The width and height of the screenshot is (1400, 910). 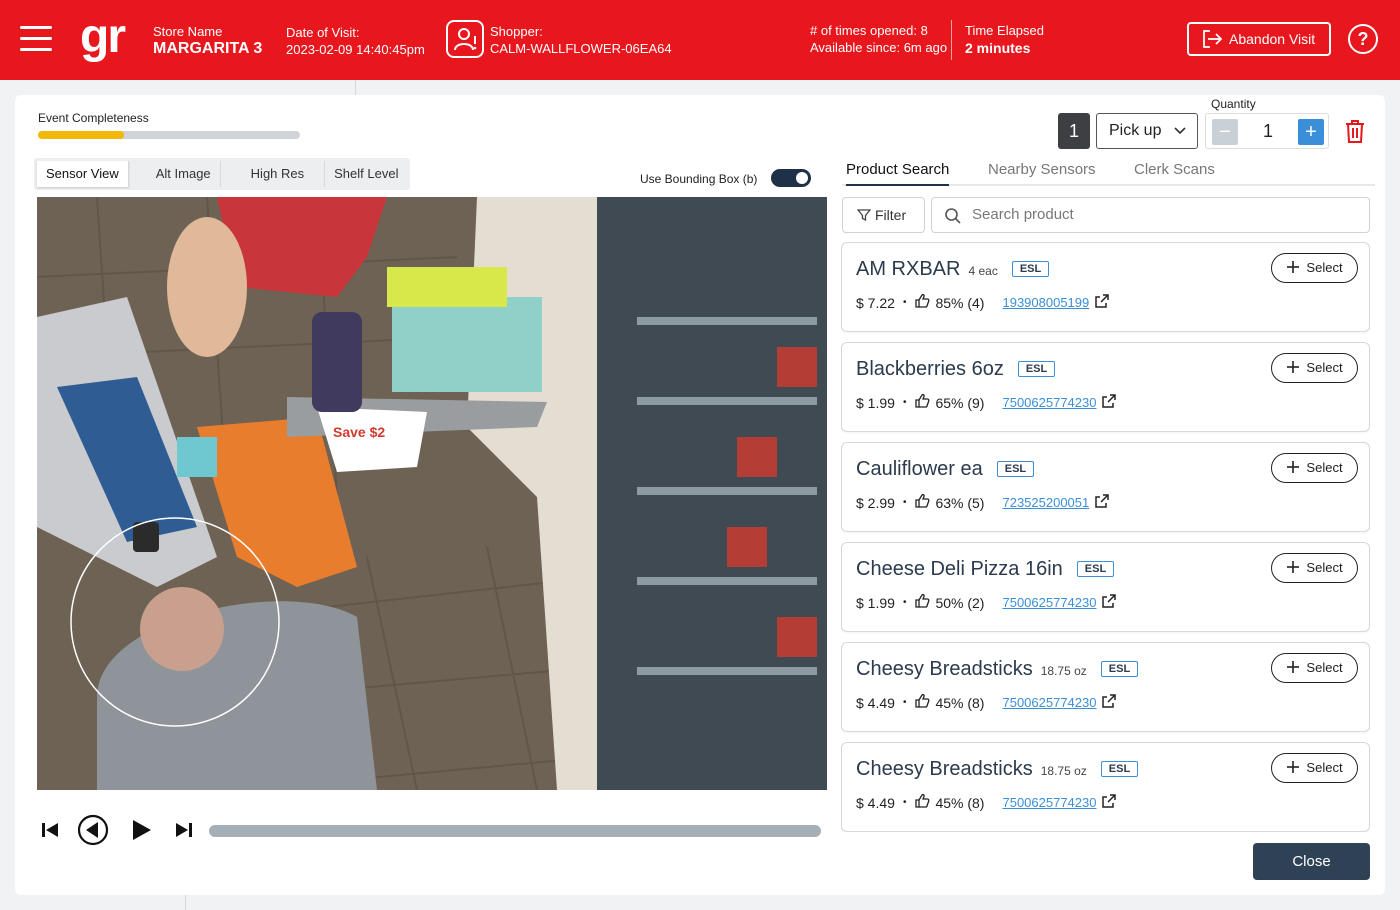 What do you see at coordinates (323, 32) in the screenshot?
I see `visit-date-label: Date of Visit:` at bounding box center [323, 32].